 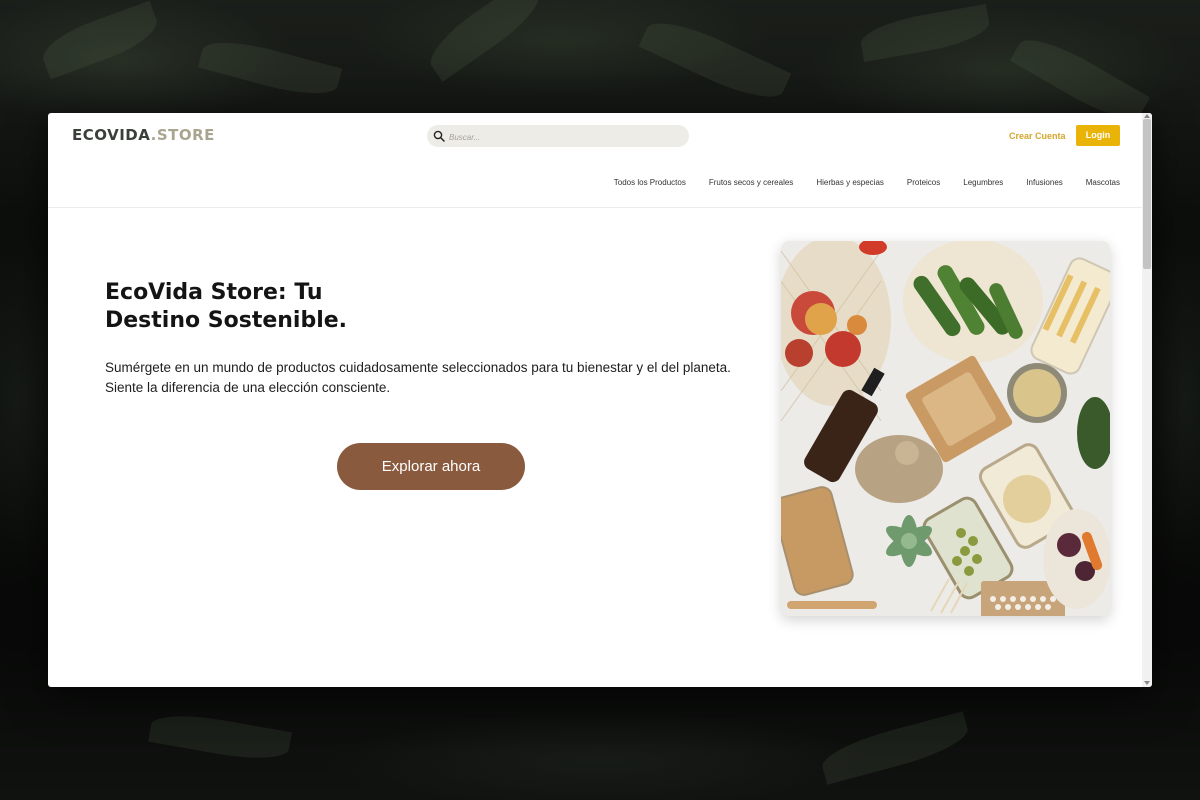 I want to click on nav-item-infusiones: Infusiones, so click(x=1044, y=182).